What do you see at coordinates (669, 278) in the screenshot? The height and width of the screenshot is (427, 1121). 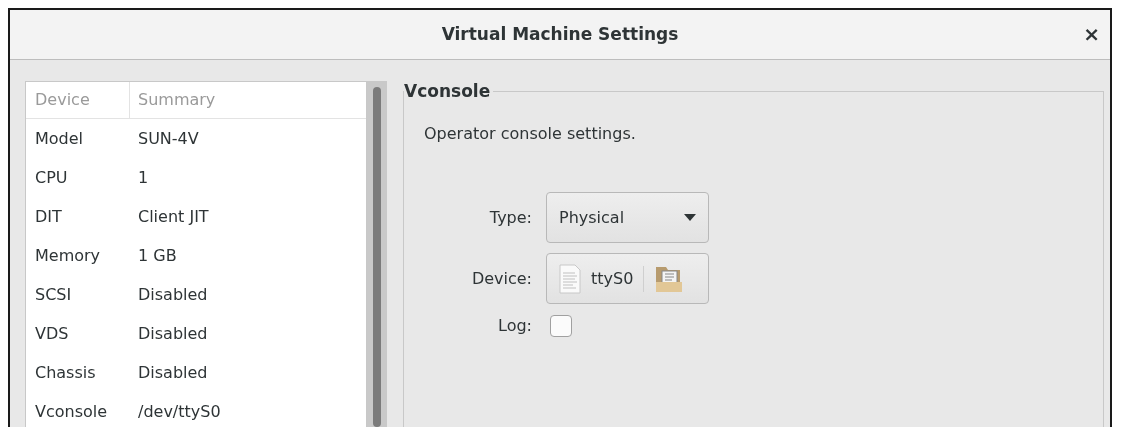 I see `folder-icon` at bounding box center [669, 278].